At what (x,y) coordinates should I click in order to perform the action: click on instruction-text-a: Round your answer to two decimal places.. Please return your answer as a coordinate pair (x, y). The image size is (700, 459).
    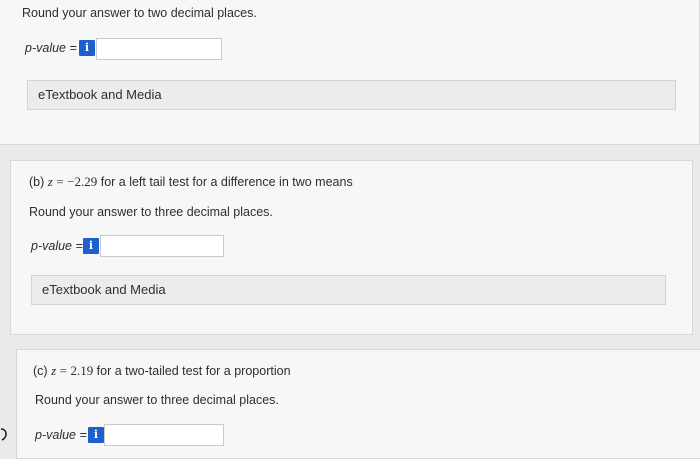
    Looking at the image, I should click on (139, 13).